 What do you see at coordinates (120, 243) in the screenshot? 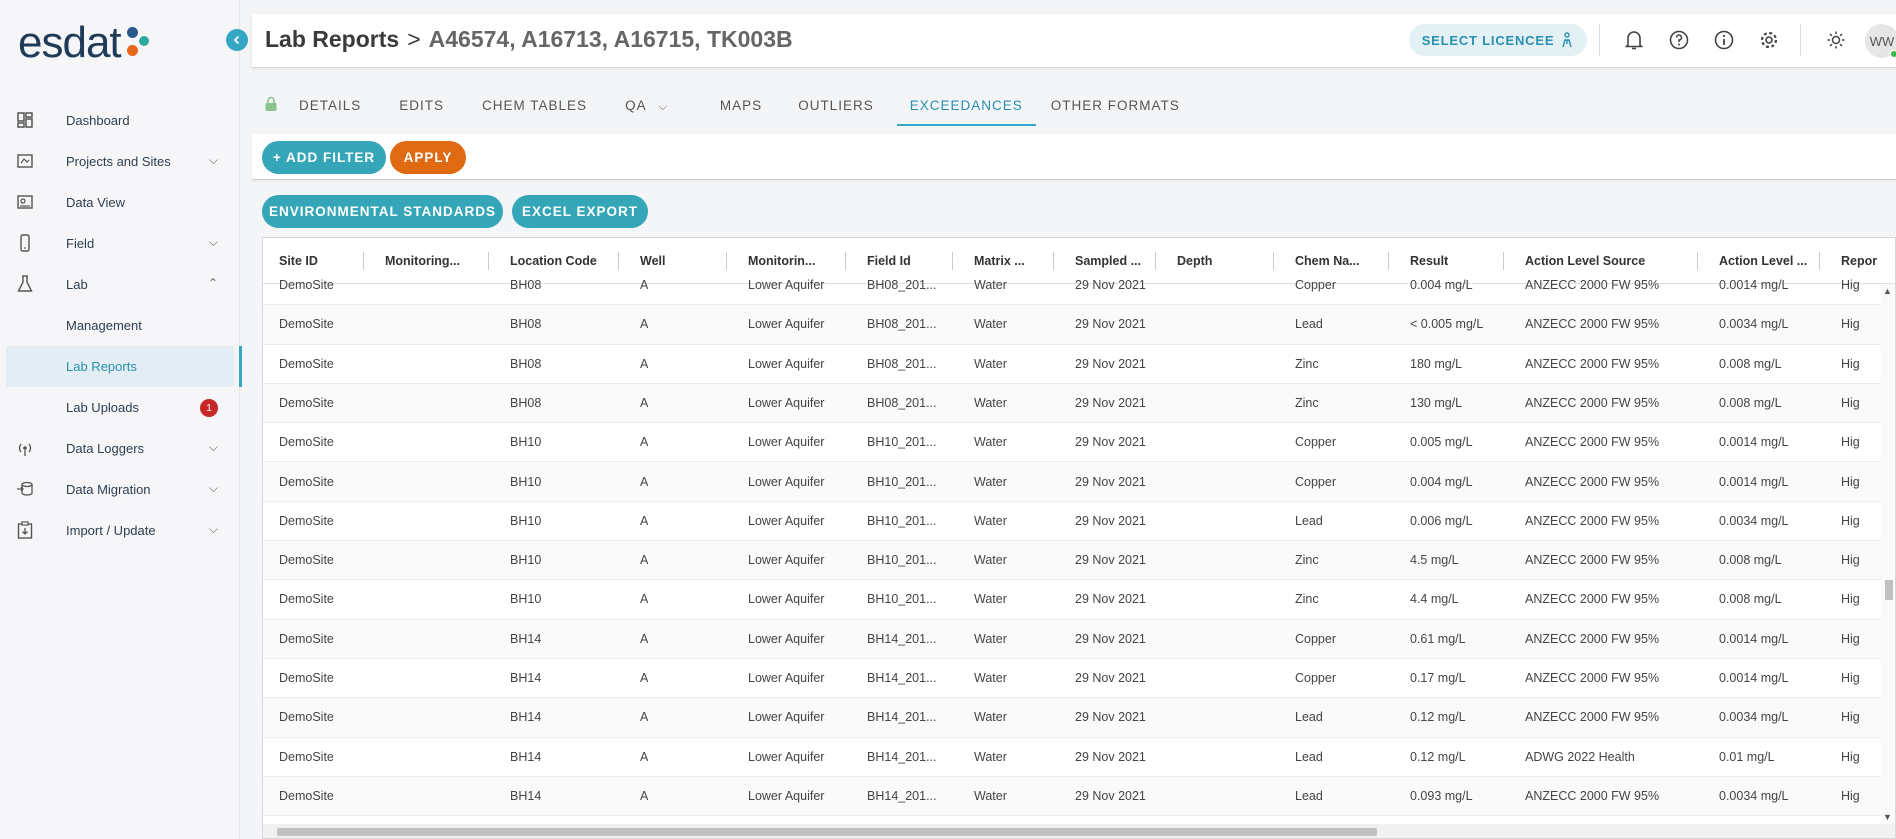
I see `sidebar-item-field: Field ⌵` at bounding box center [120, 243].